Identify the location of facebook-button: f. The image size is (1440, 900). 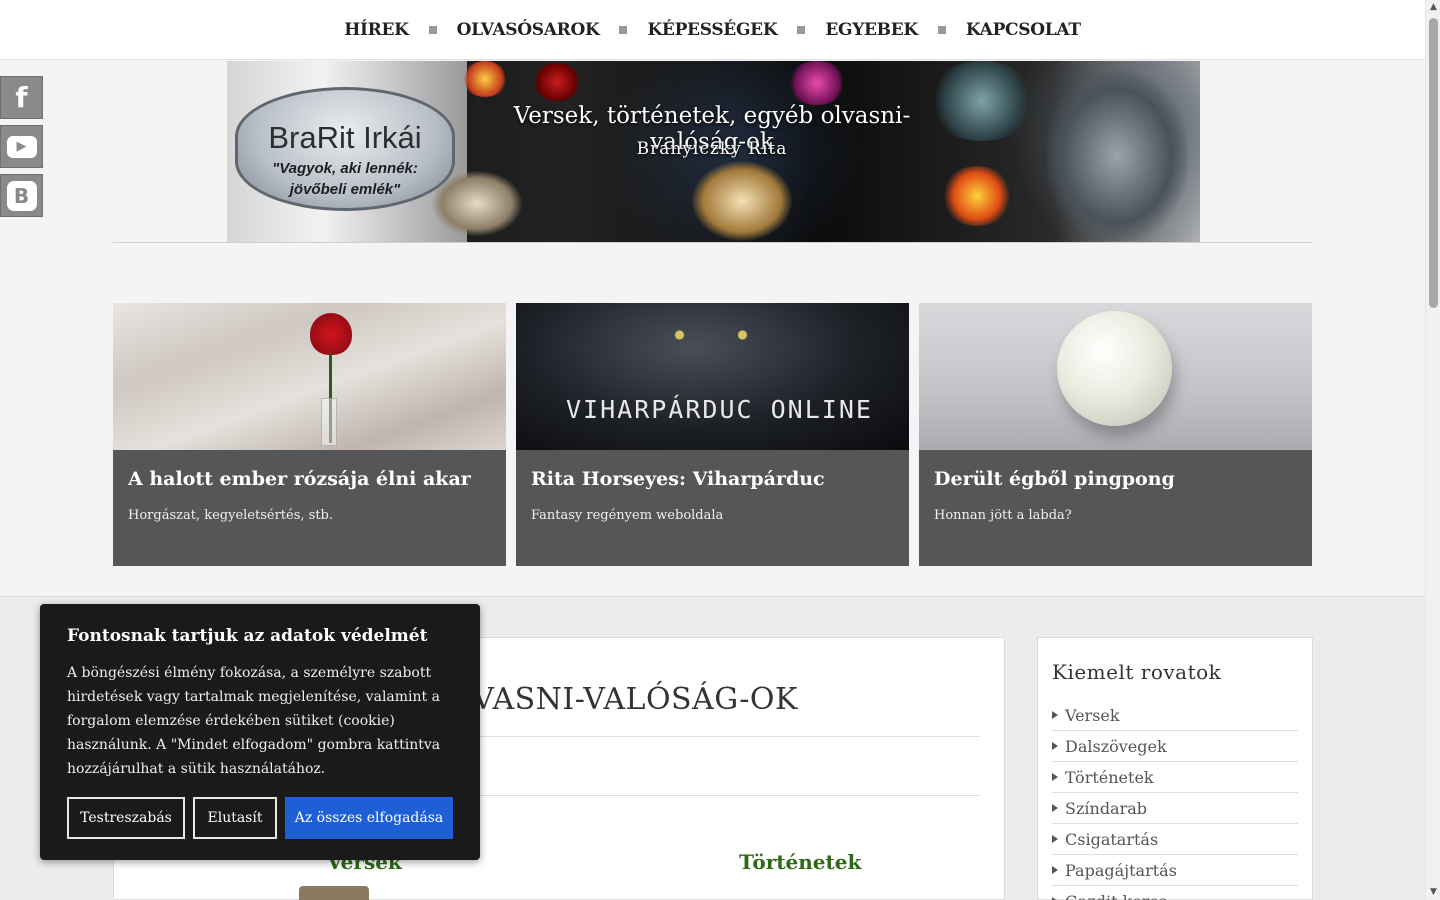
(21, 97).